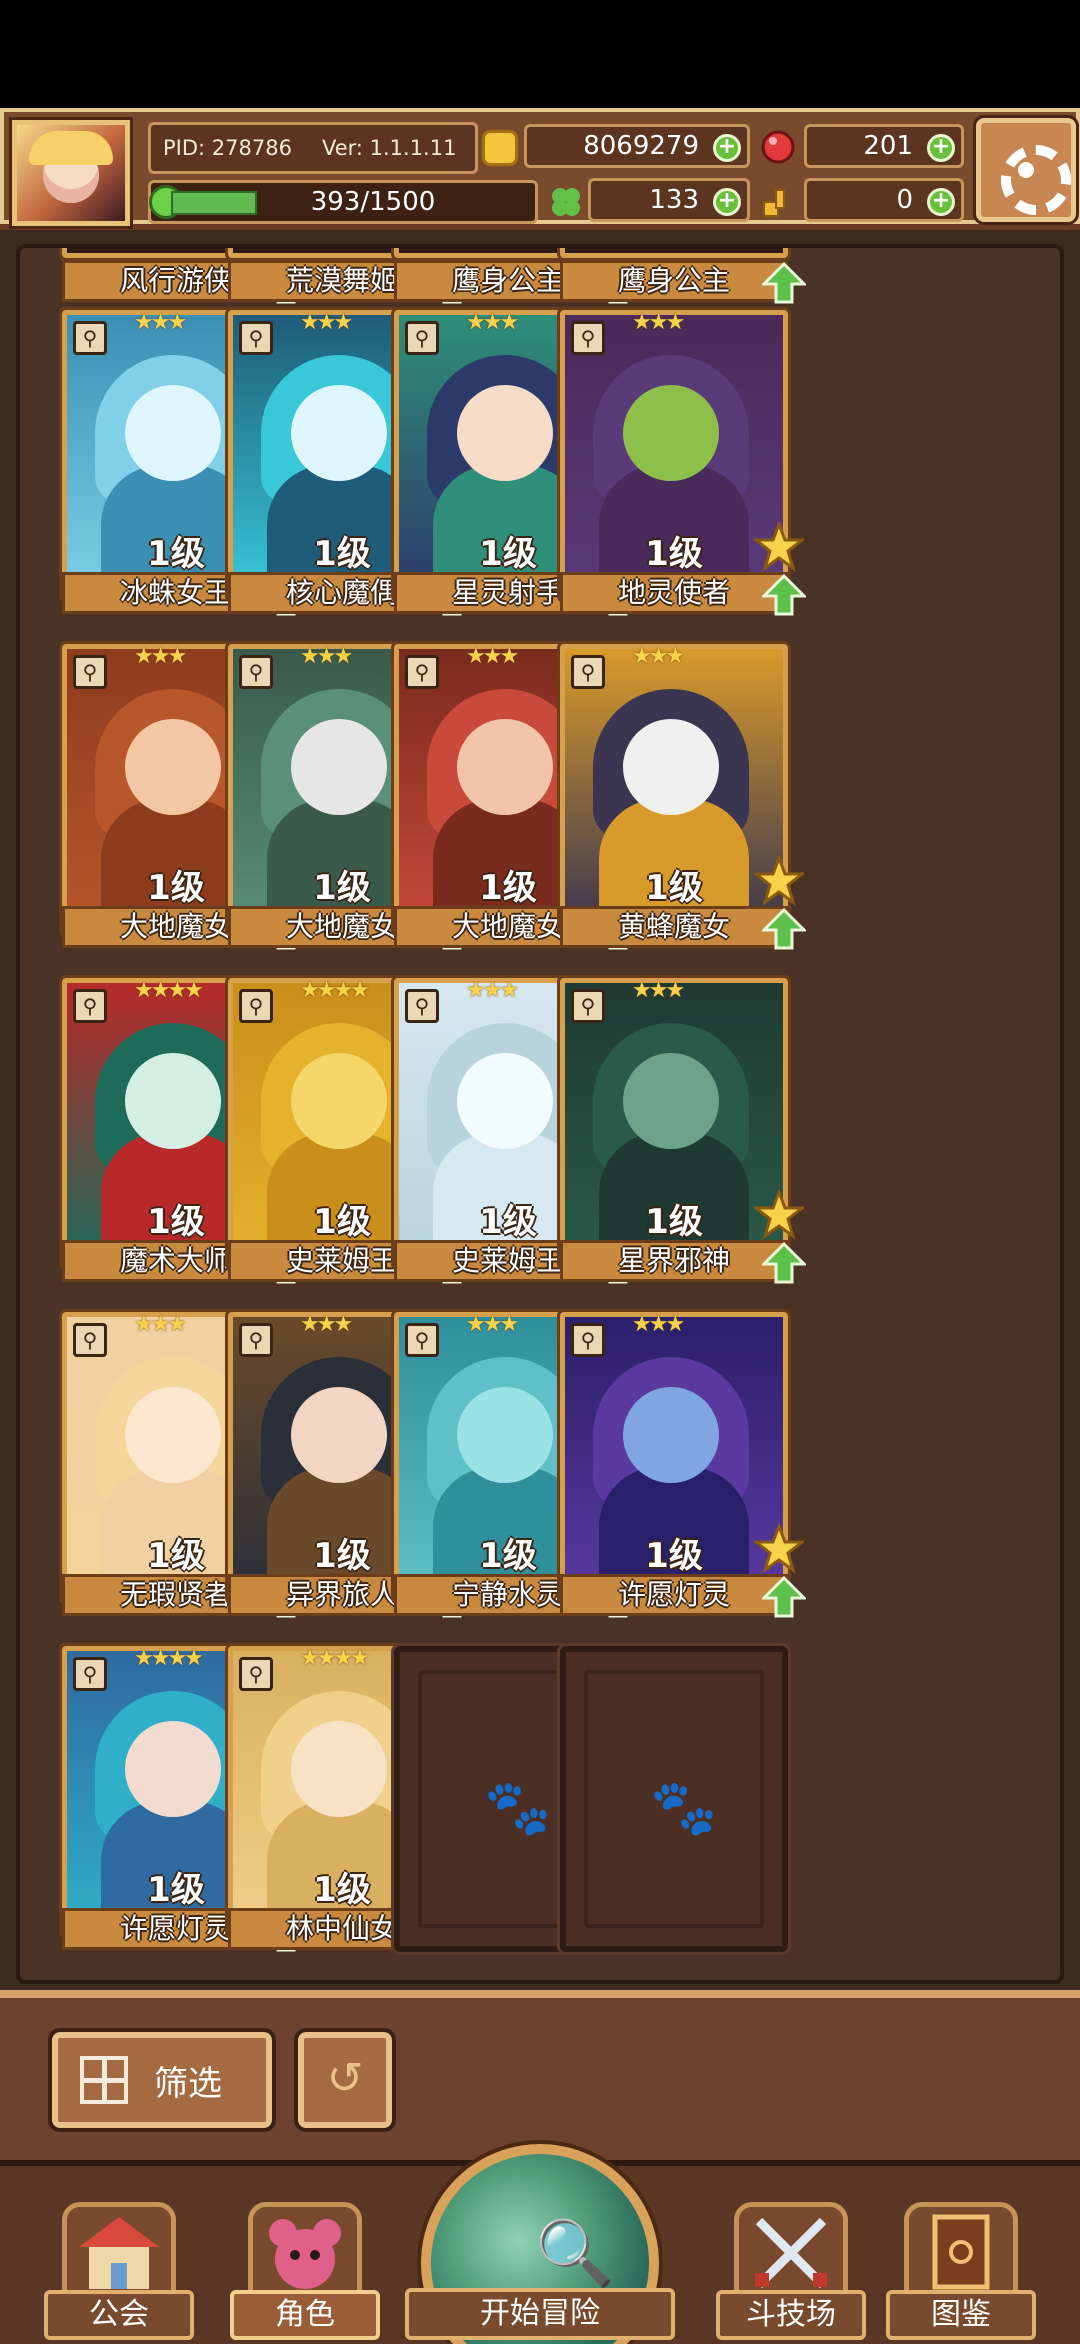 Image resolution: width=1080 pixels, height=2344 pixels. What do you see at coordinates (1026, 170) in the screenshot?
I see `settings-gear-icon` at bounding box center [1026, 170].